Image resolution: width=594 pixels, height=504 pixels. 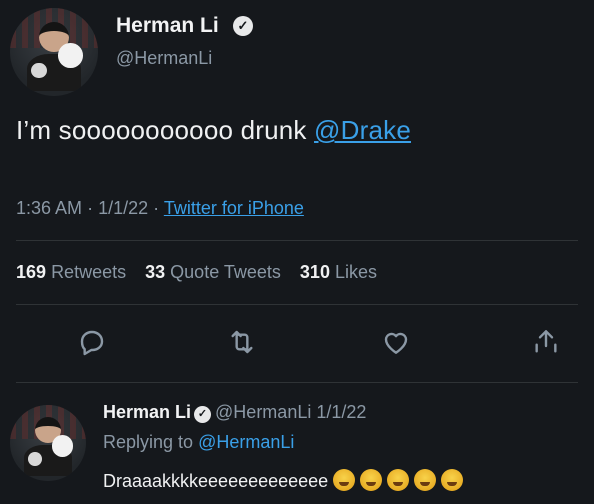 I want to click on like-button, so click(x=396, y=342).